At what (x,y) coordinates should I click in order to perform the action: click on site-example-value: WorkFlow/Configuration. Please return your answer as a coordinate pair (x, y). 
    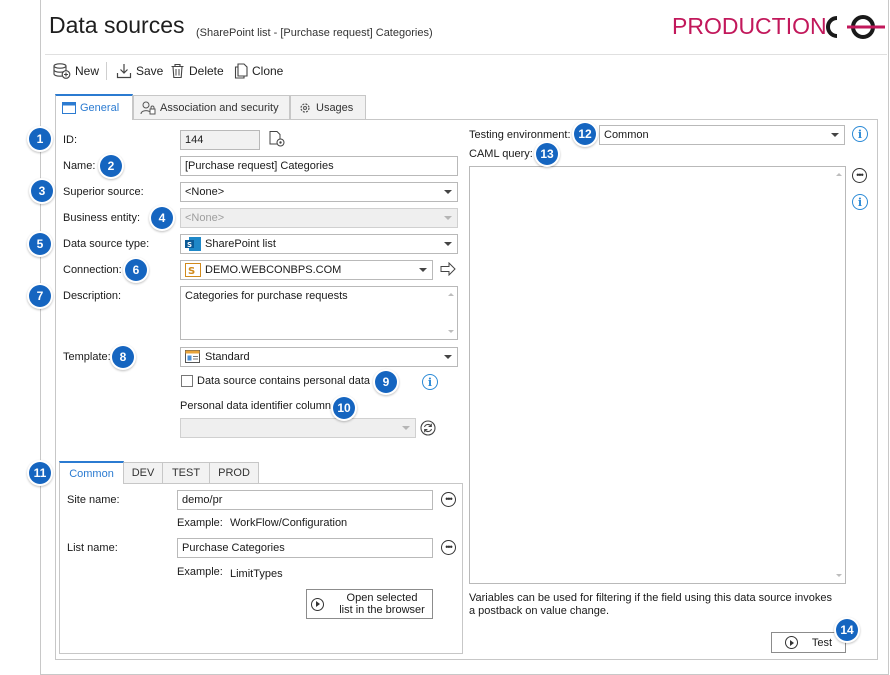
    Looking at the image, I should click on (289, 523).